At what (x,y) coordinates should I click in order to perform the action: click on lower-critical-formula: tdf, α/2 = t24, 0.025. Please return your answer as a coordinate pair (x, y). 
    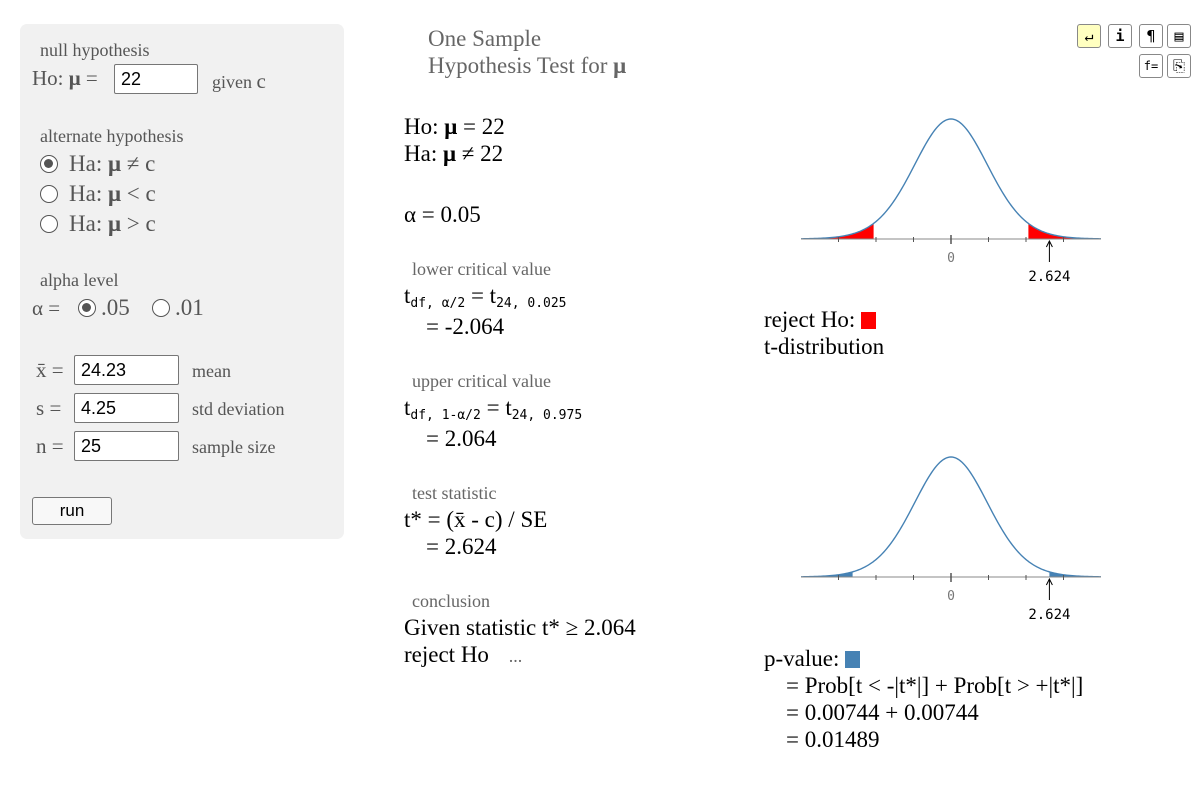
    Looking at the image, I should click on (485, 297).